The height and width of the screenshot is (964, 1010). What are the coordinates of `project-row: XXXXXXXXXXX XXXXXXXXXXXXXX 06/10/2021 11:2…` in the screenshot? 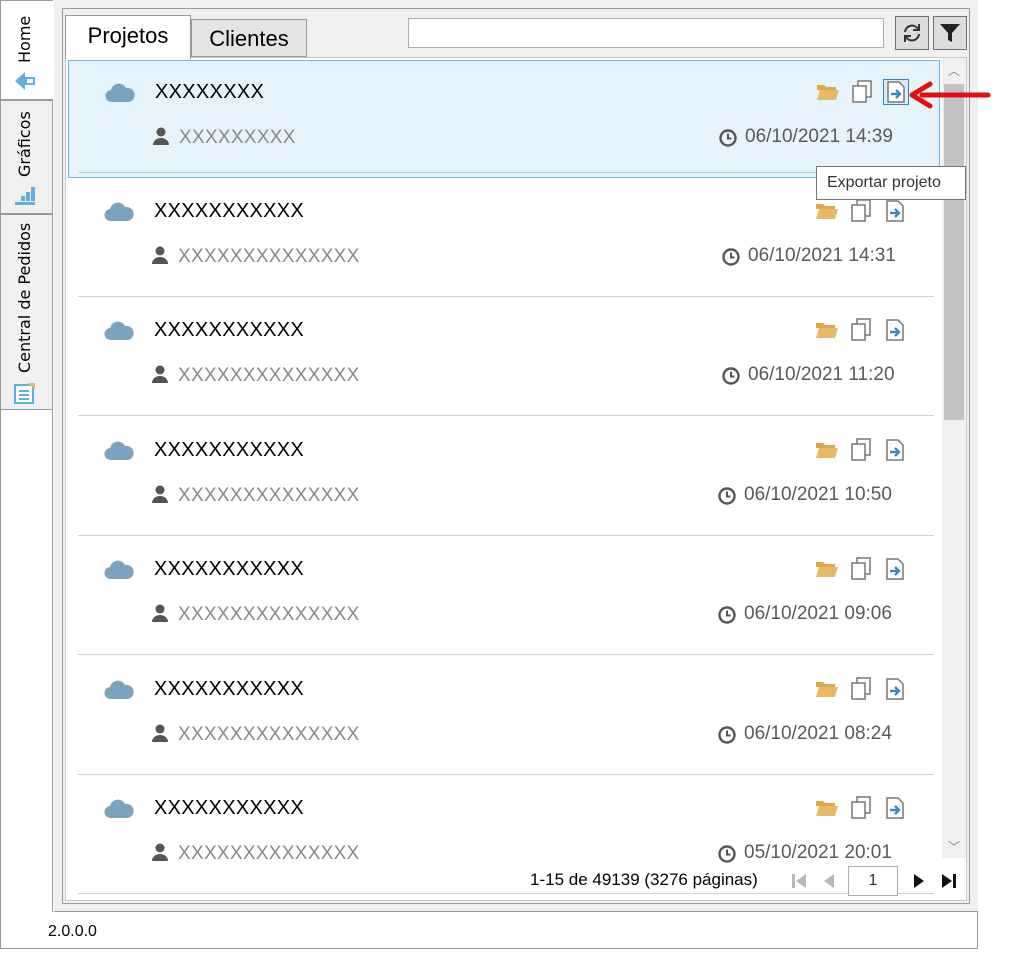 It's located at (503, 358).